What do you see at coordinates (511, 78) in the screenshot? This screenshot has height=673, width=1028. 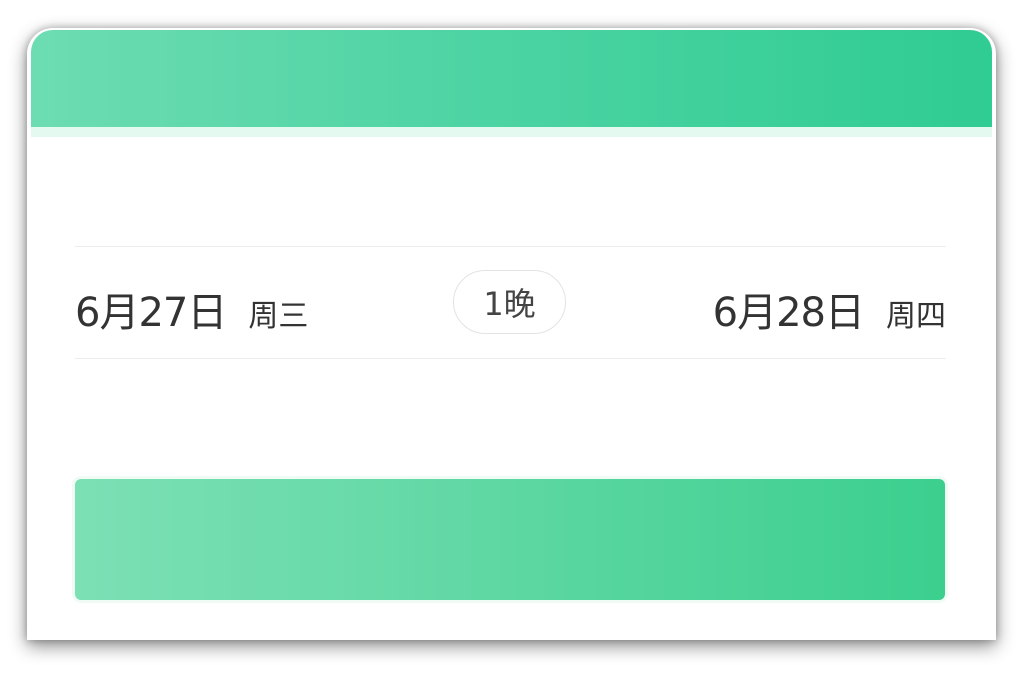 I see `card-header` at bounding box center [511, 78].